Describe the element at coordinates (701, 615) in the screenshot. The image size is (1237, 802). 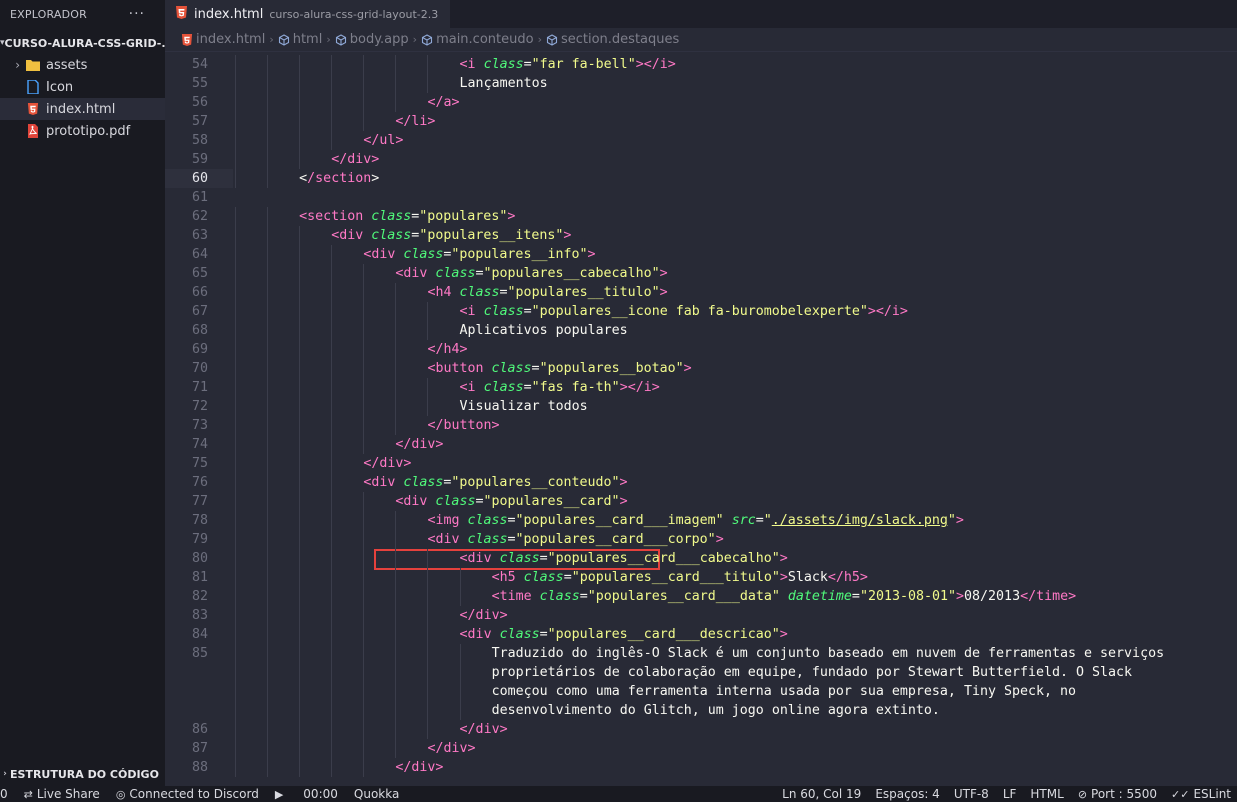
I see `code-line: 83 </div>` at that location.